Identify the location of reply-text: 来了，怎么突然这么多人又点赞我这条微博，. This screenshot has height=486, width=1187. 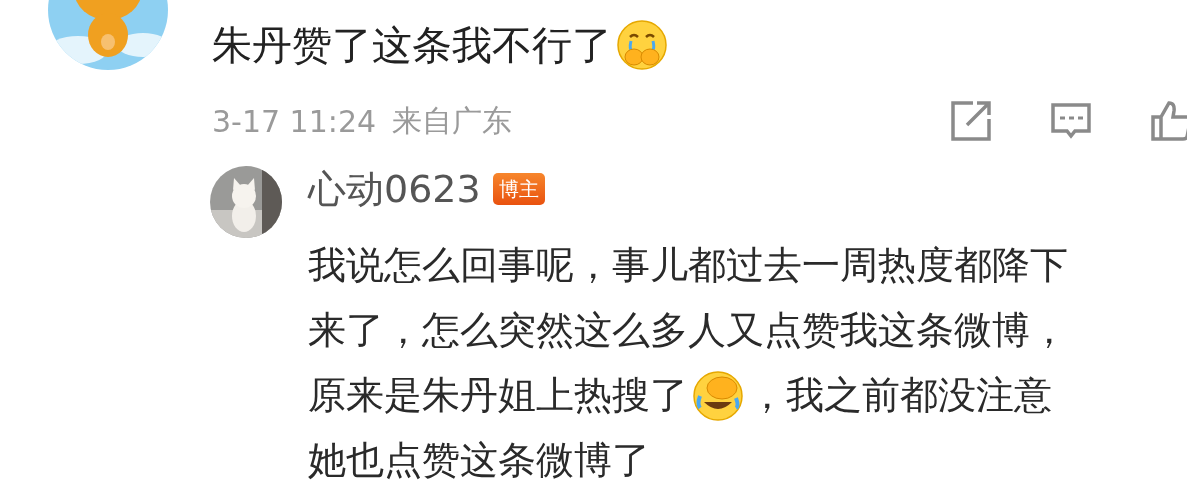
(688, 330).